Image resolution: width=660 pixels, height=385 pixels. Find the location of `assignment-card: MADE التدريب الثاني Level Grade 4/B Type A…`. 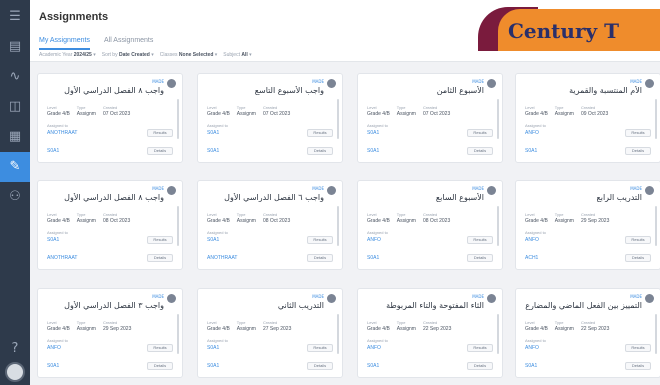

assignment-card: MADE التدريب الثاني Level Grade 4/B Type A… is located at coordinates (270, 333).